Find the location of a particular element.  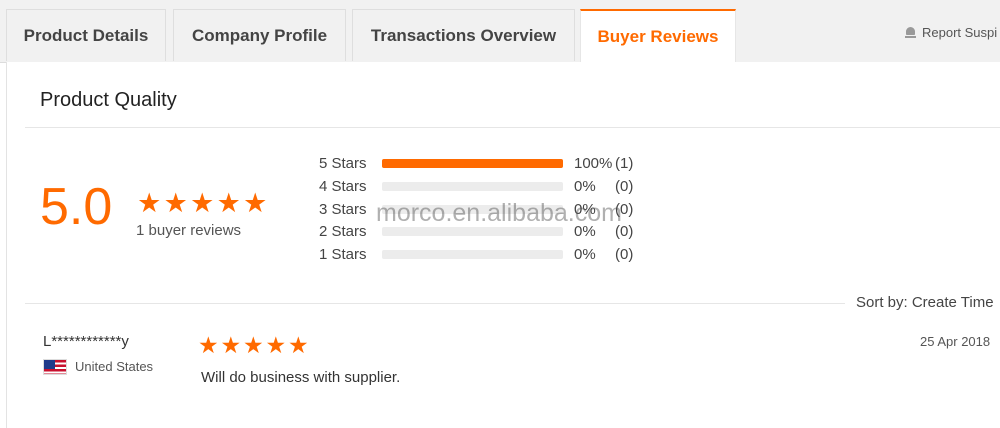

distribution-count: (1) is located at coordinates (624, 163).